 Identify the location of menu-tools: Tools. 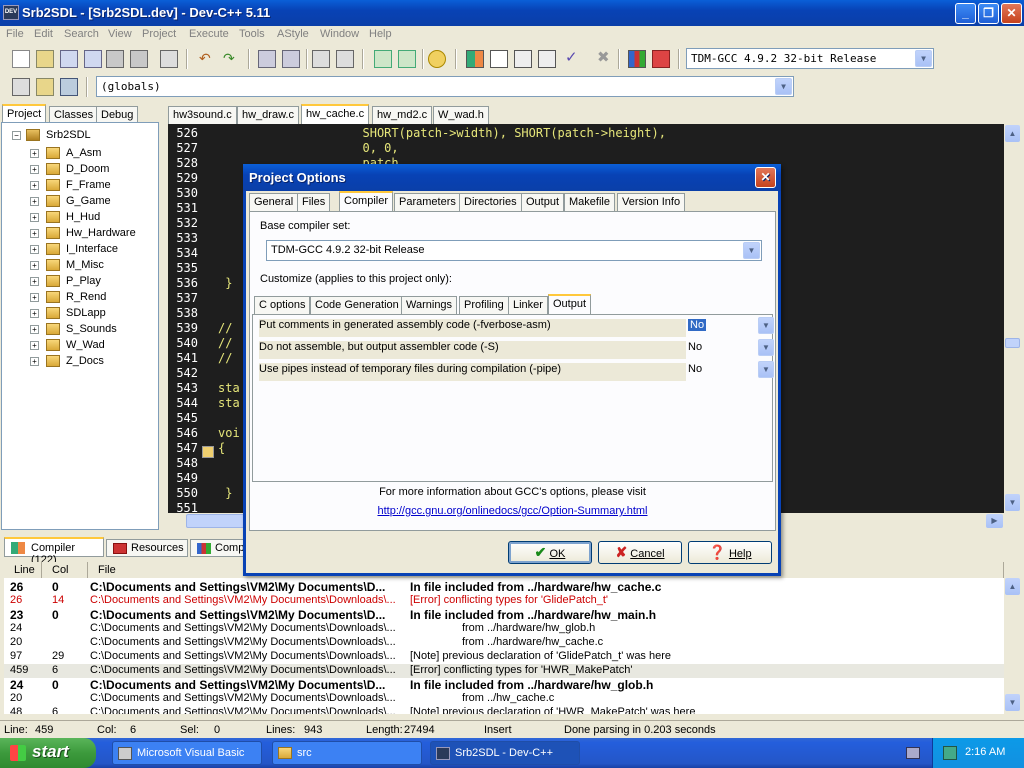
(252, 34).